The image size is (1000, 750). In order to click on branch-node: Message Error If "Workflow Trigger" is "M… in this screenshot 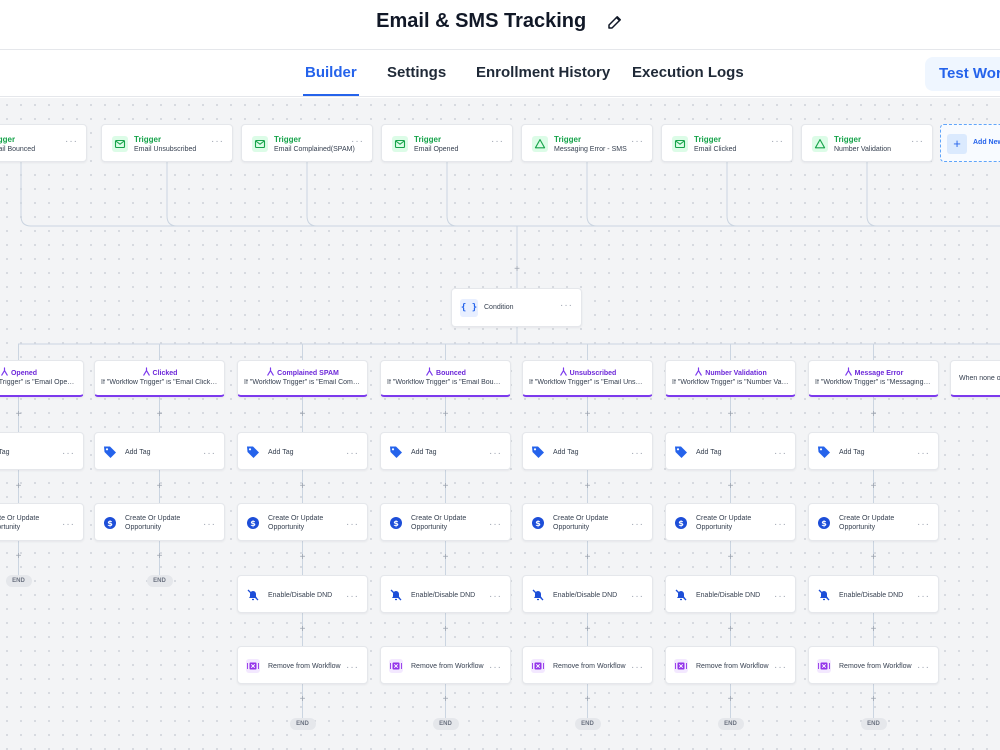, I will do `click(873, 378)`.